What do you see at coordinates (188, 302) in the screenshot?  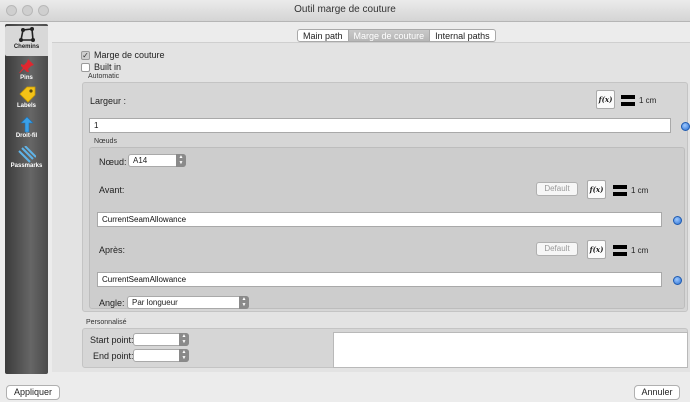 I see `angle-select: Par longueur ▲ ▼` at bounding box center [188, 302].